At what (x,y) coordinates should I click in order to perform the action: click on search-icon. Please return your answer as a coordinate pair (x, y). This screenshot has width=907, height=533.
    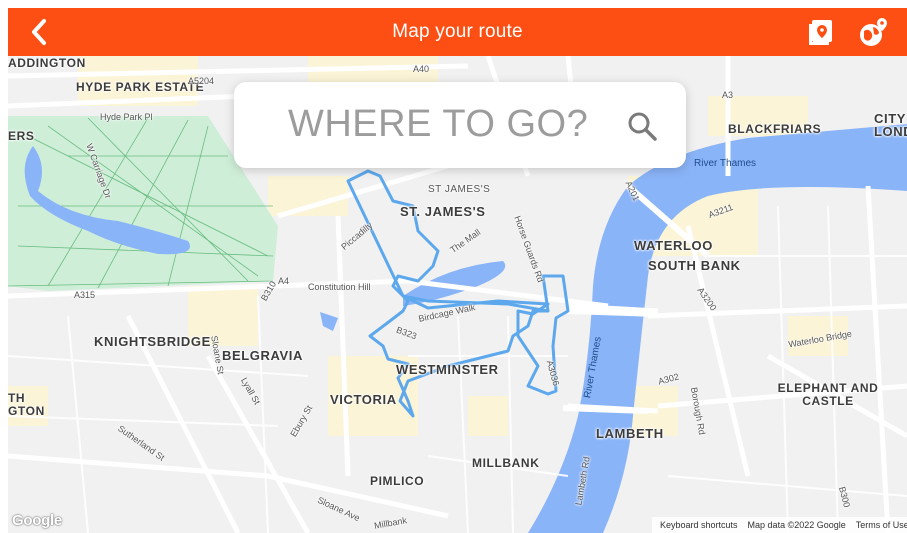
    Looking at the image, I should click on (642, 126).